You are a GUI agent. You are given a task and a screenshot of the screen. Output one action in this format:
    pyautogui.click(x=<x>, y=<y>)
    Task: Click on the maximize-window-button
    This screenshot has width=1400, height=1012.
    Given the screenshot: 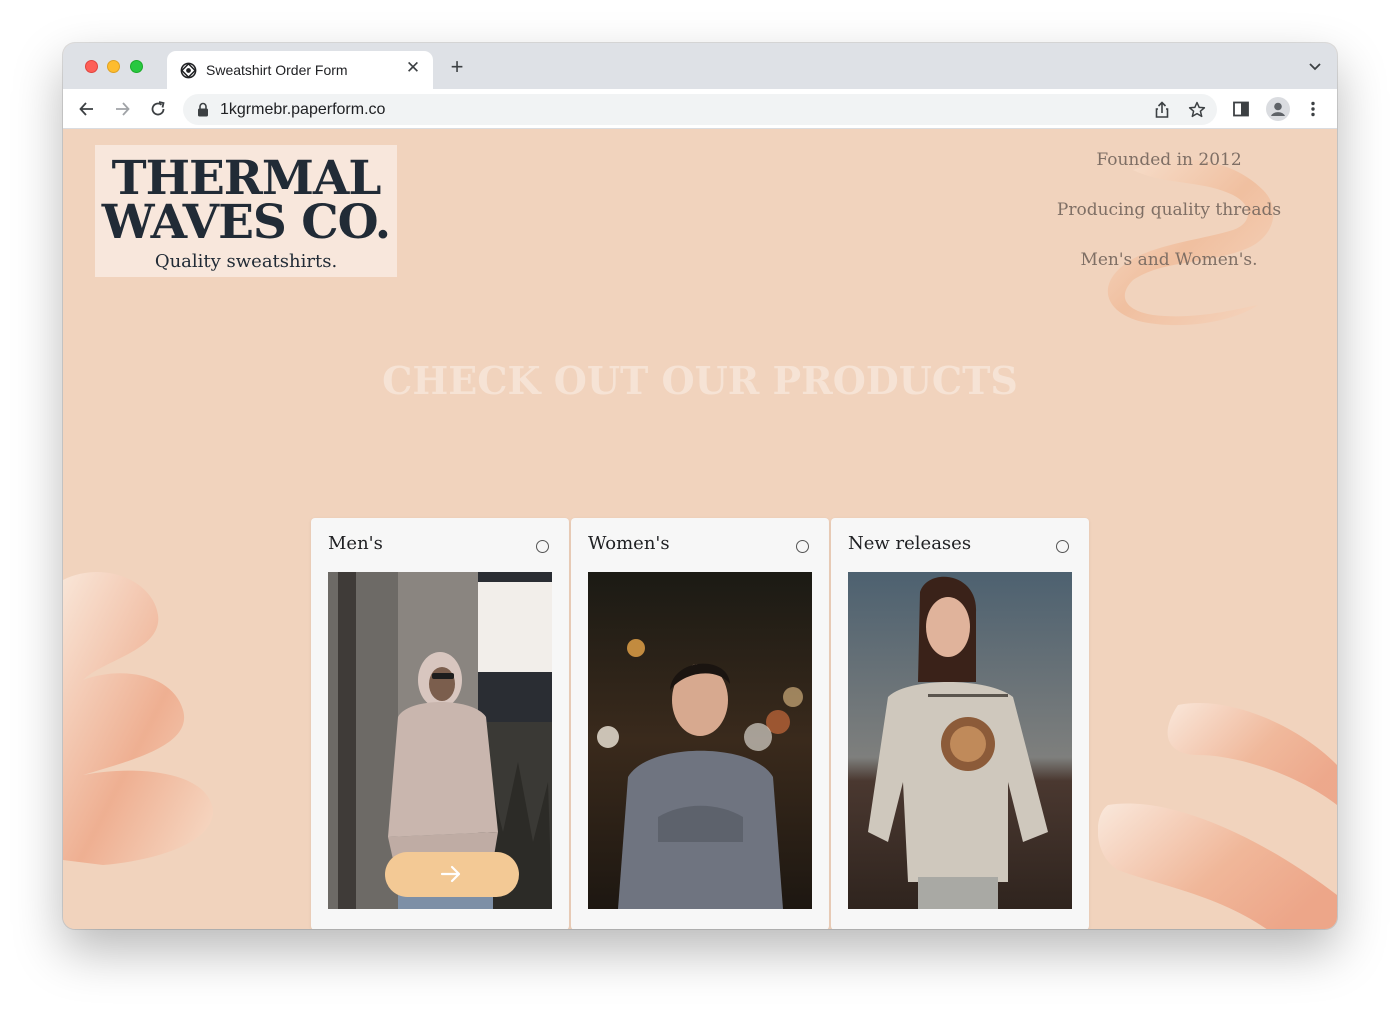 What is the action you would take?
    pyautogui.click(x=136, y=66)
    